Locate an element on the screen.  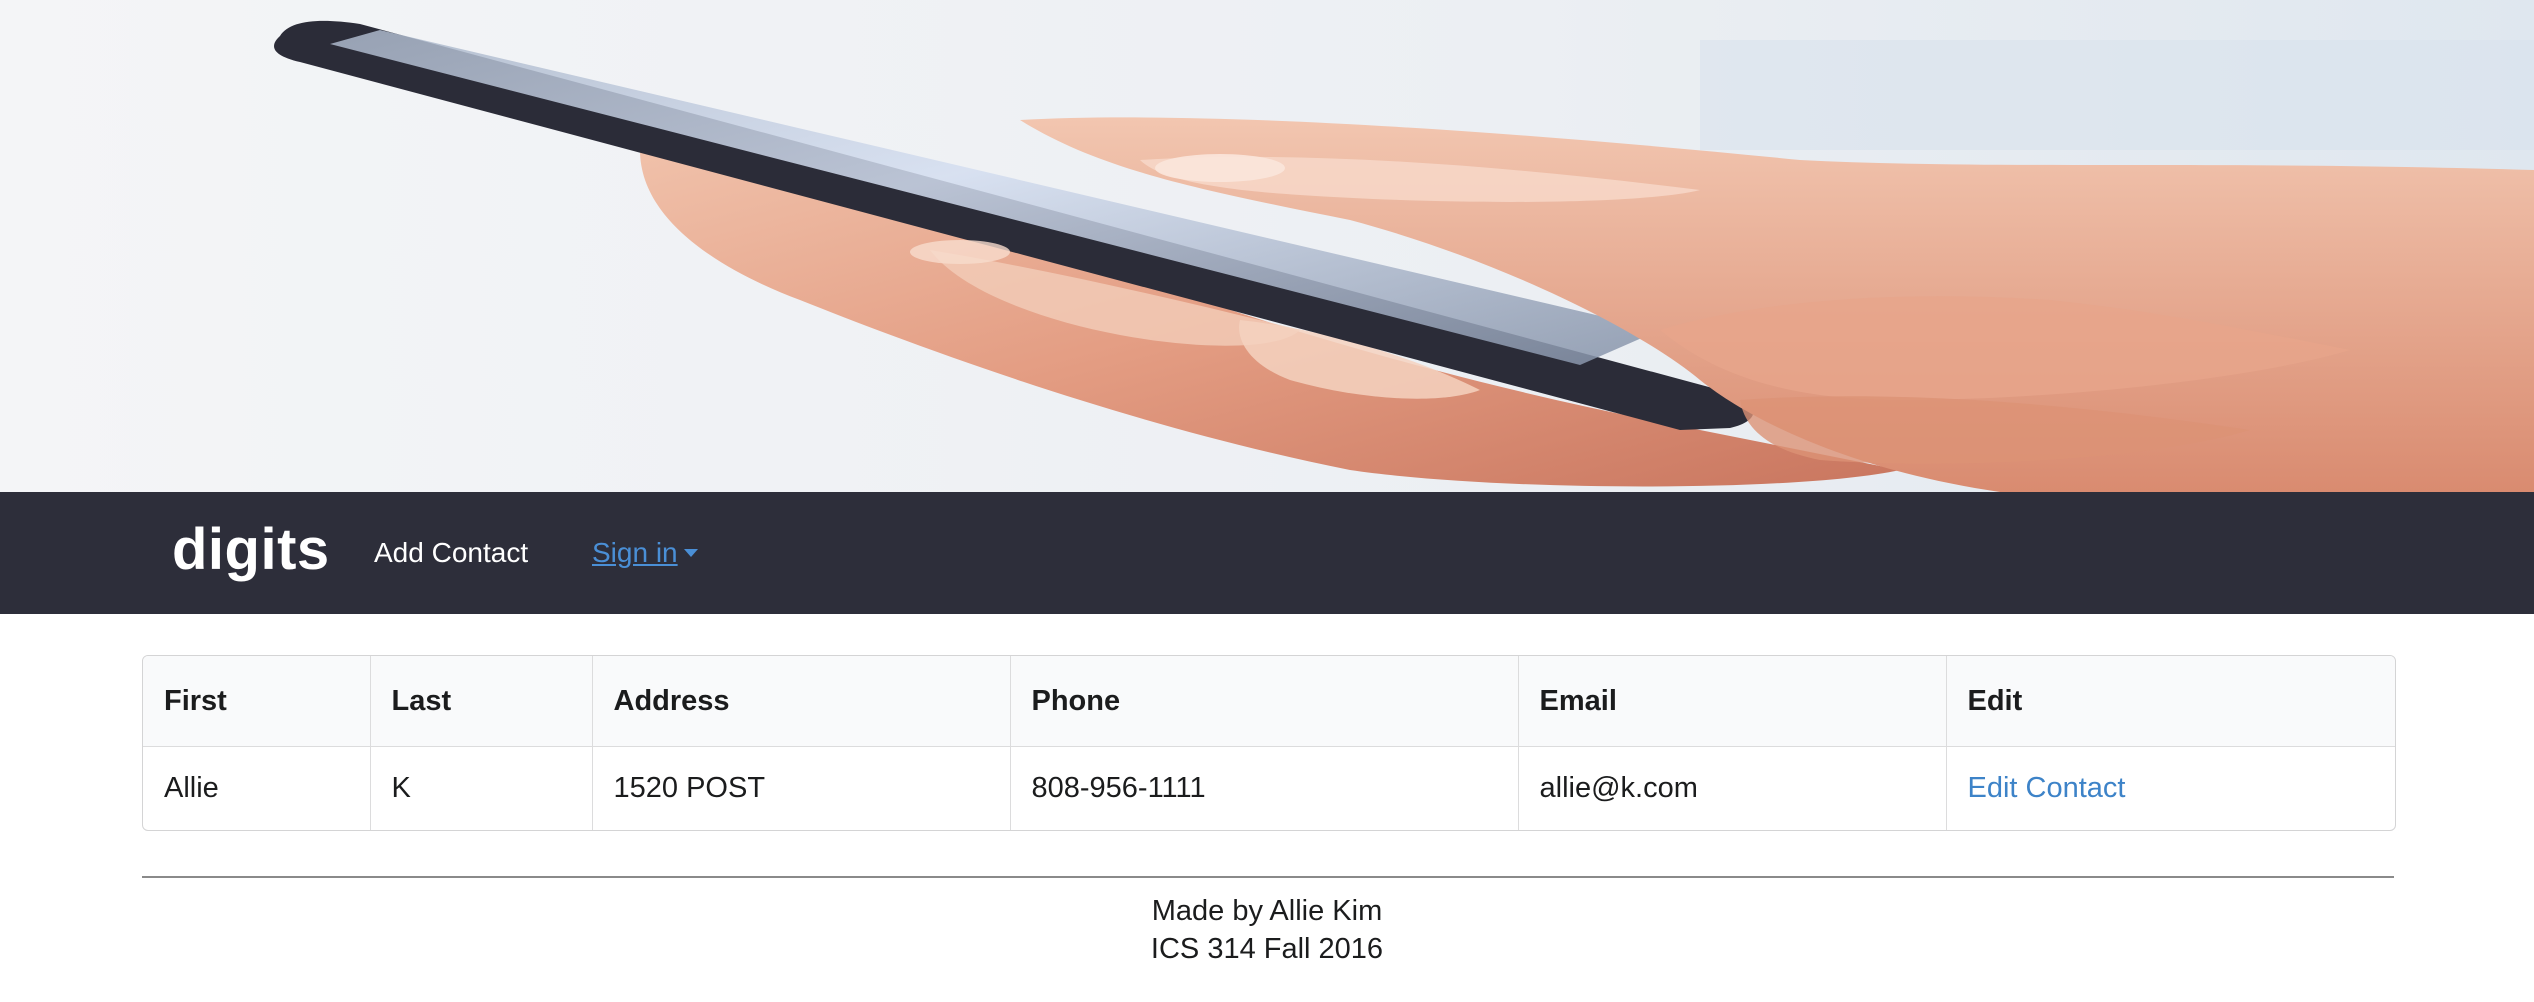
footer-course: ICS 314 Fall 2016 is located at coordinates (1267, 949).